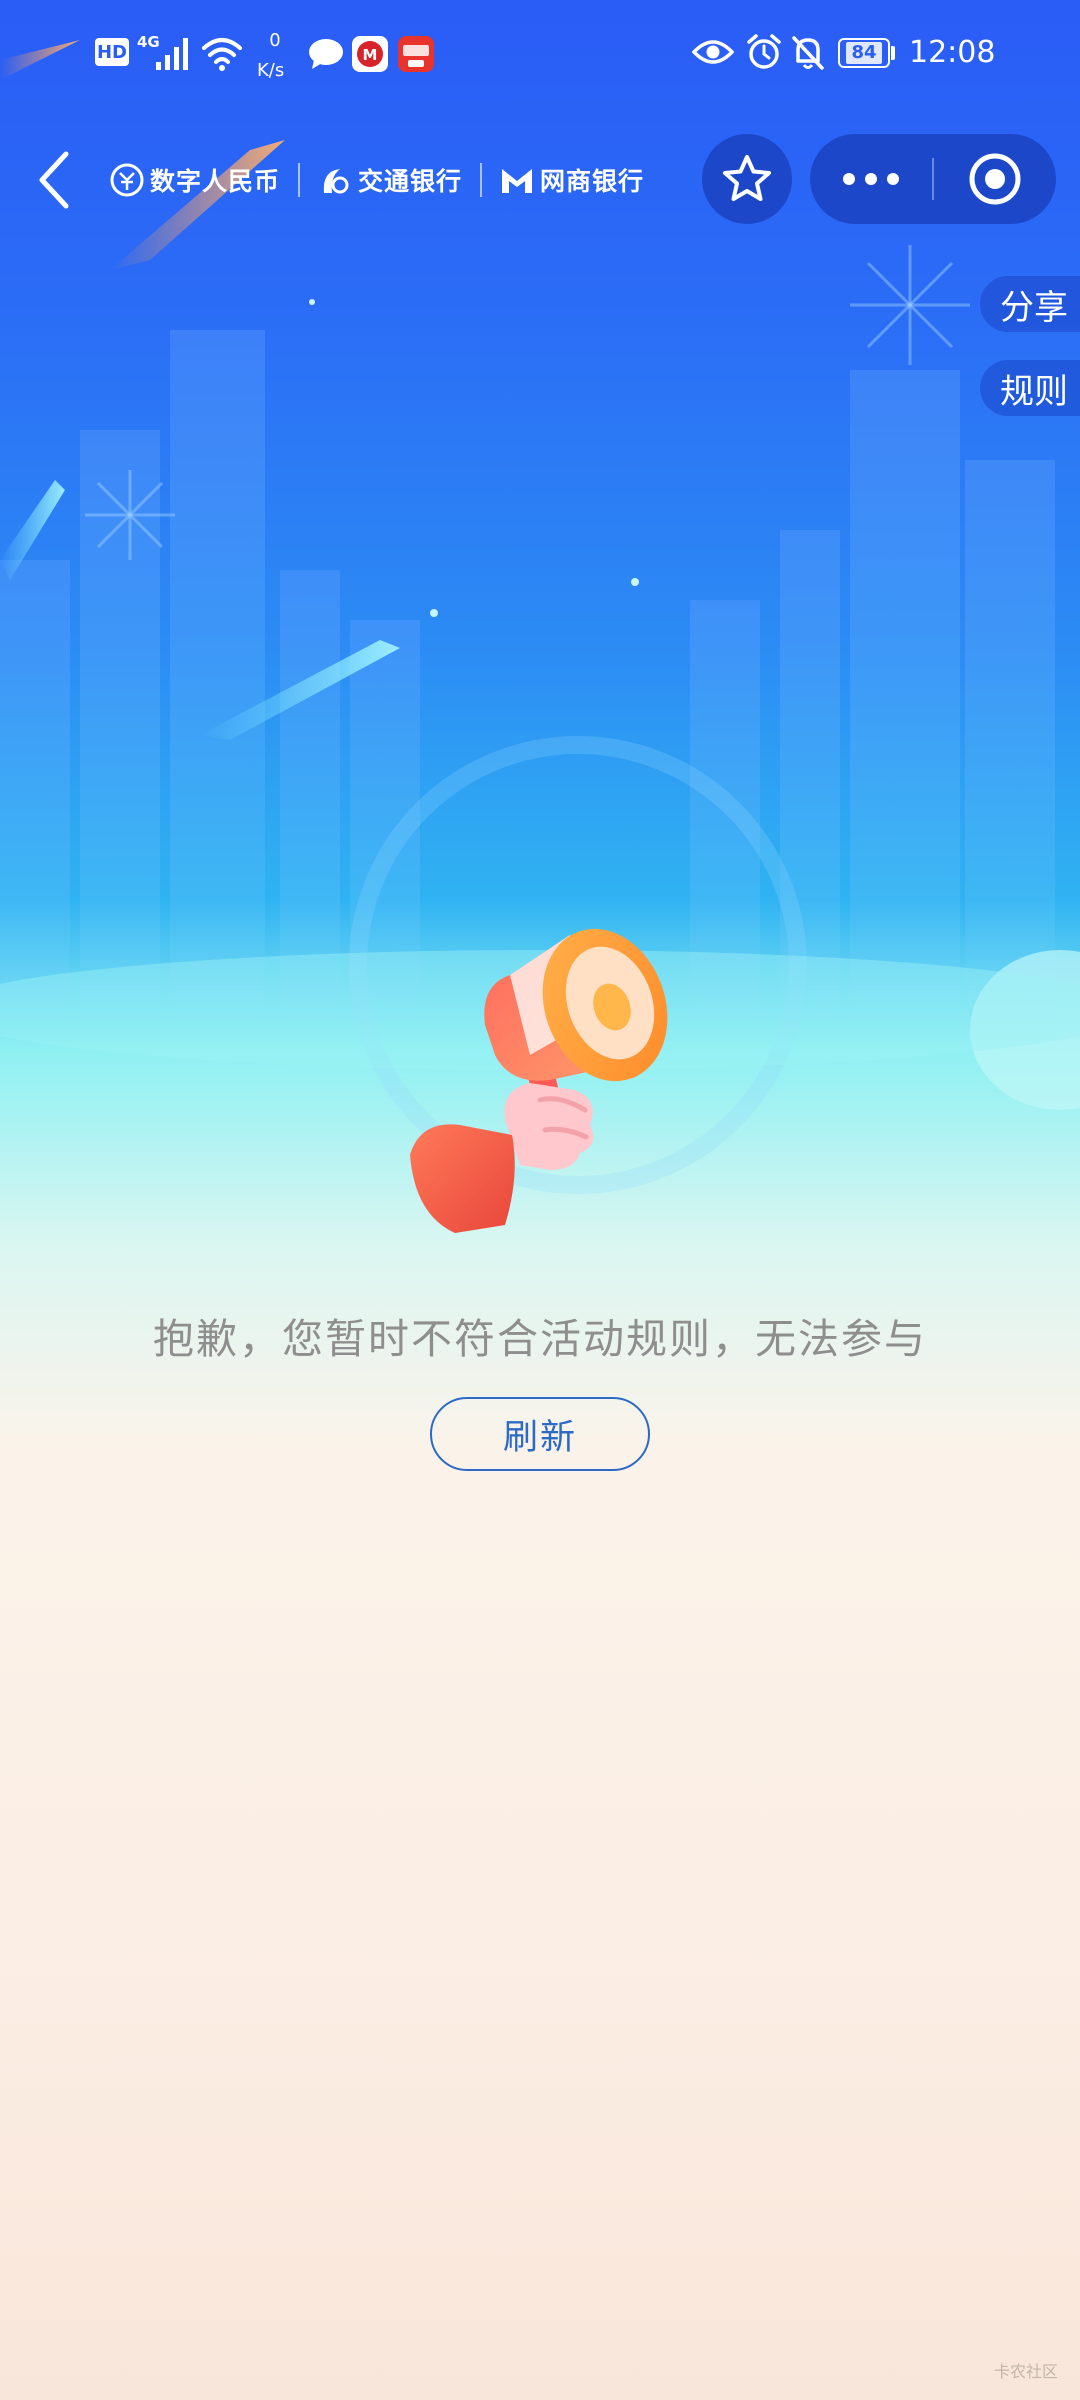 The width and height of the screenshot is (1080, 2400). What do you see at coordinates (540, 1434) in the screenshot?
I see `refresh-button: 刷新` at bounding box center [540, 1434].